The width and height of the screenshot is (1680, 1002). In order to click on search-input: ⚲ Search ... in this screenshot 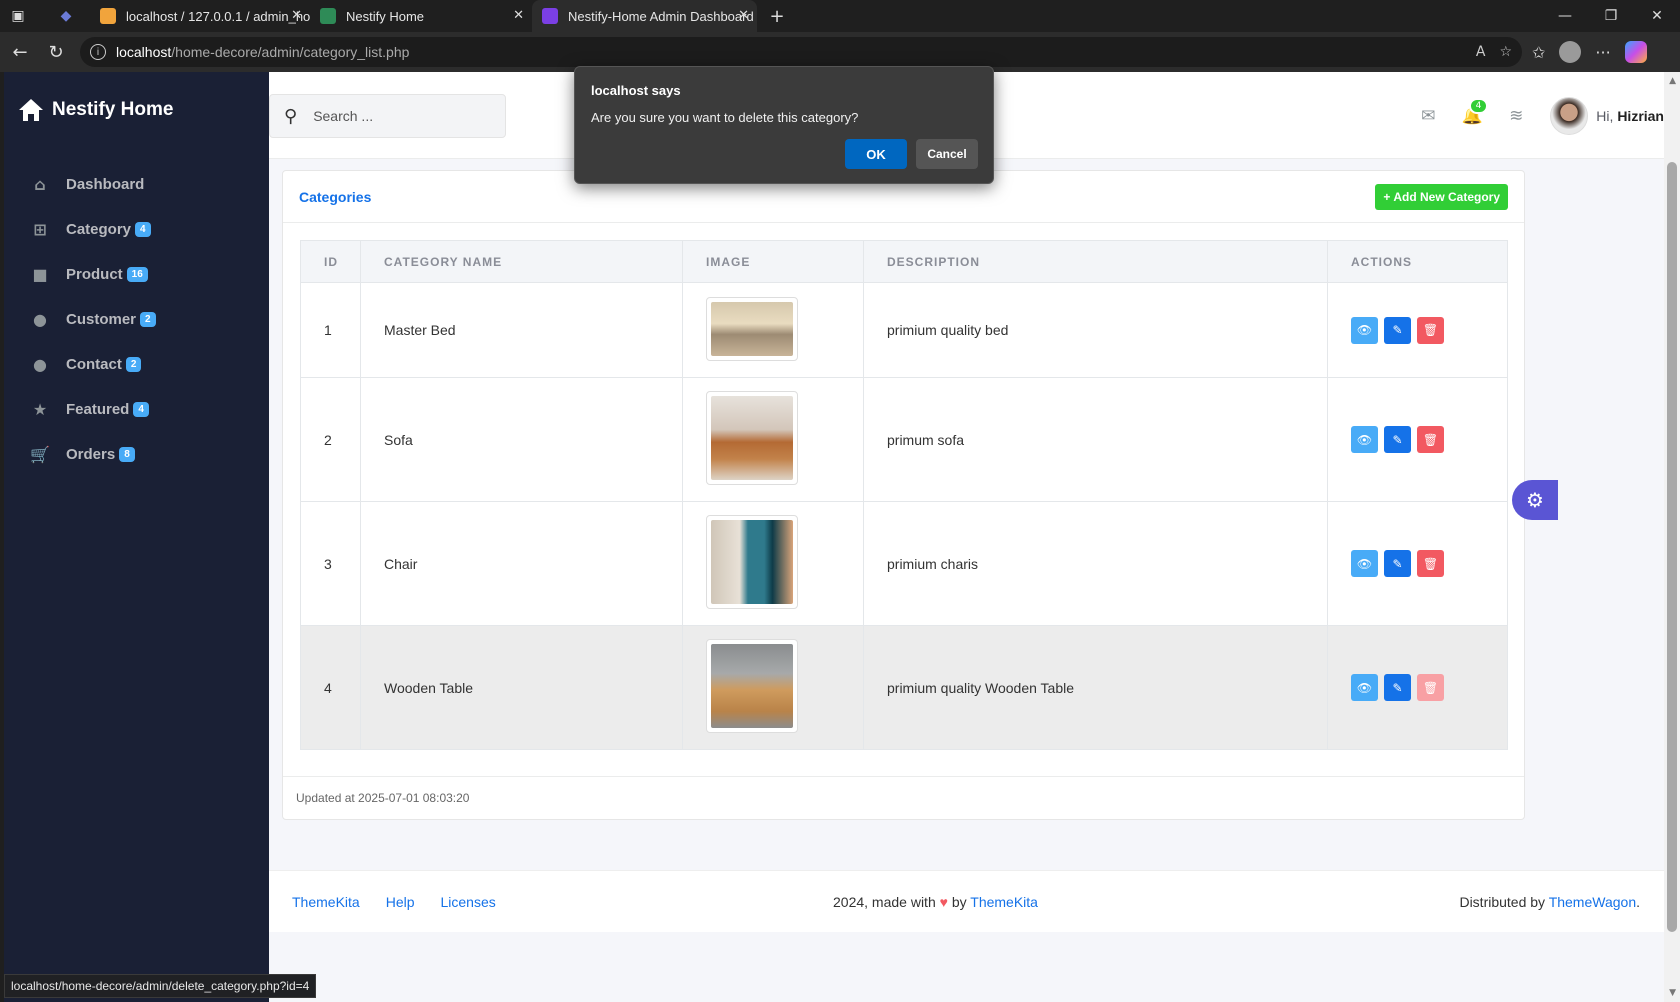, I will do `click(387, 116)`.